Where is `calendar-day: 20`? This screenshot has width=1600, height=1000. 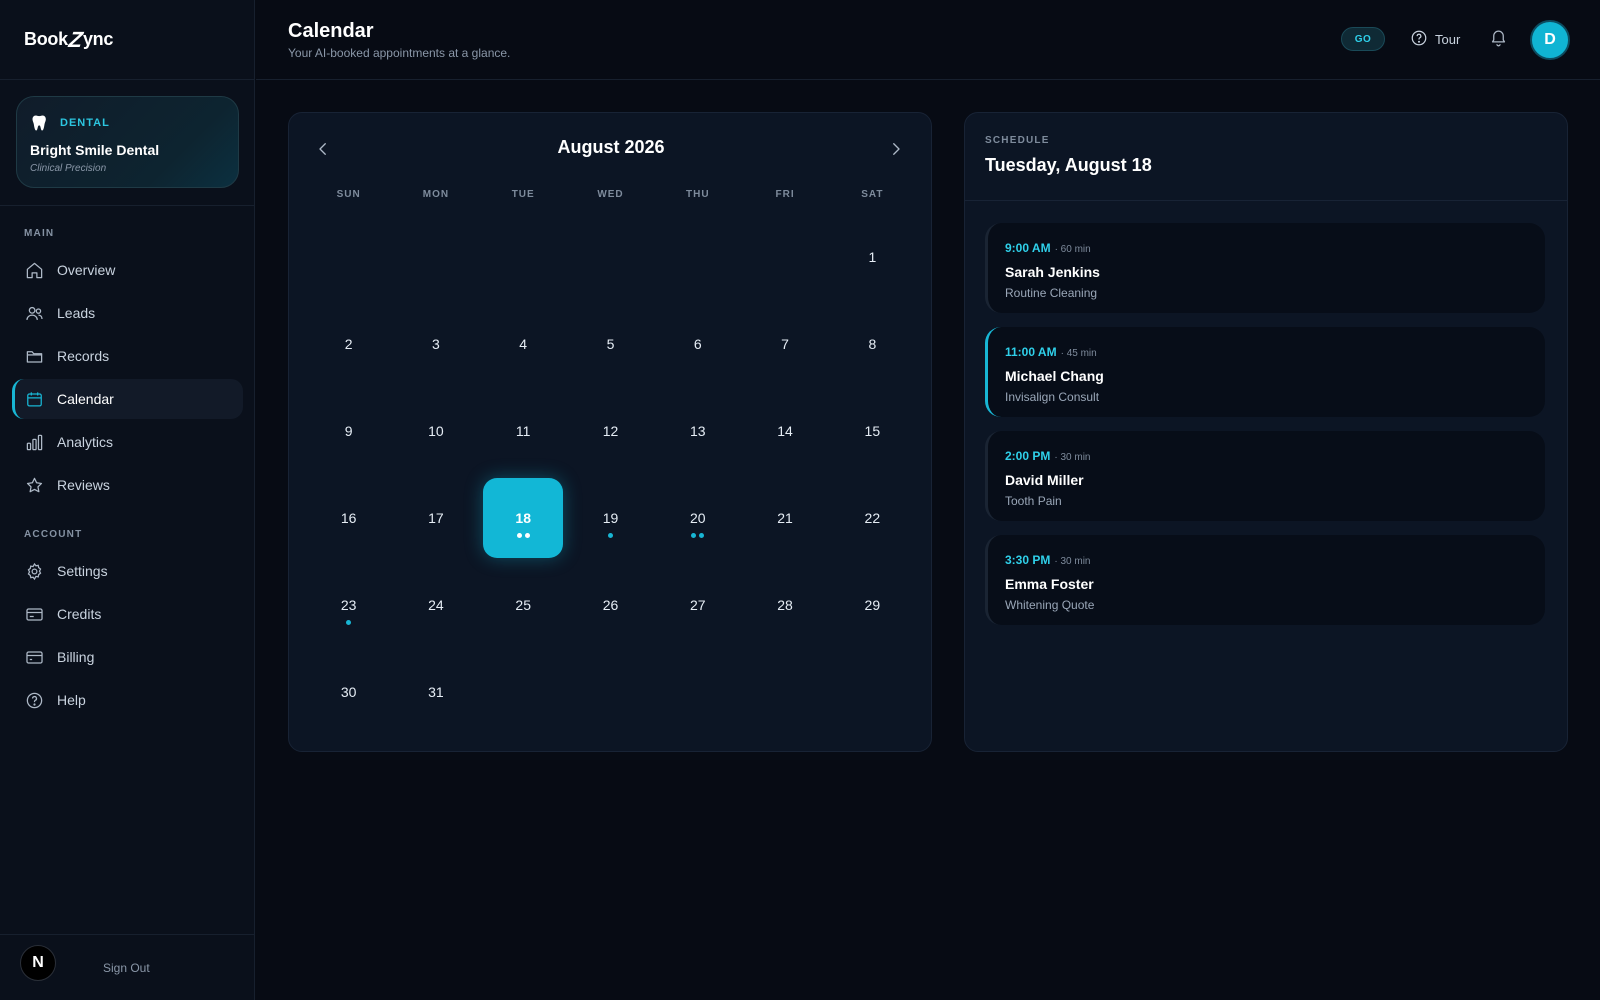
calendar-day: 20 is located at coordinates (697, 517).